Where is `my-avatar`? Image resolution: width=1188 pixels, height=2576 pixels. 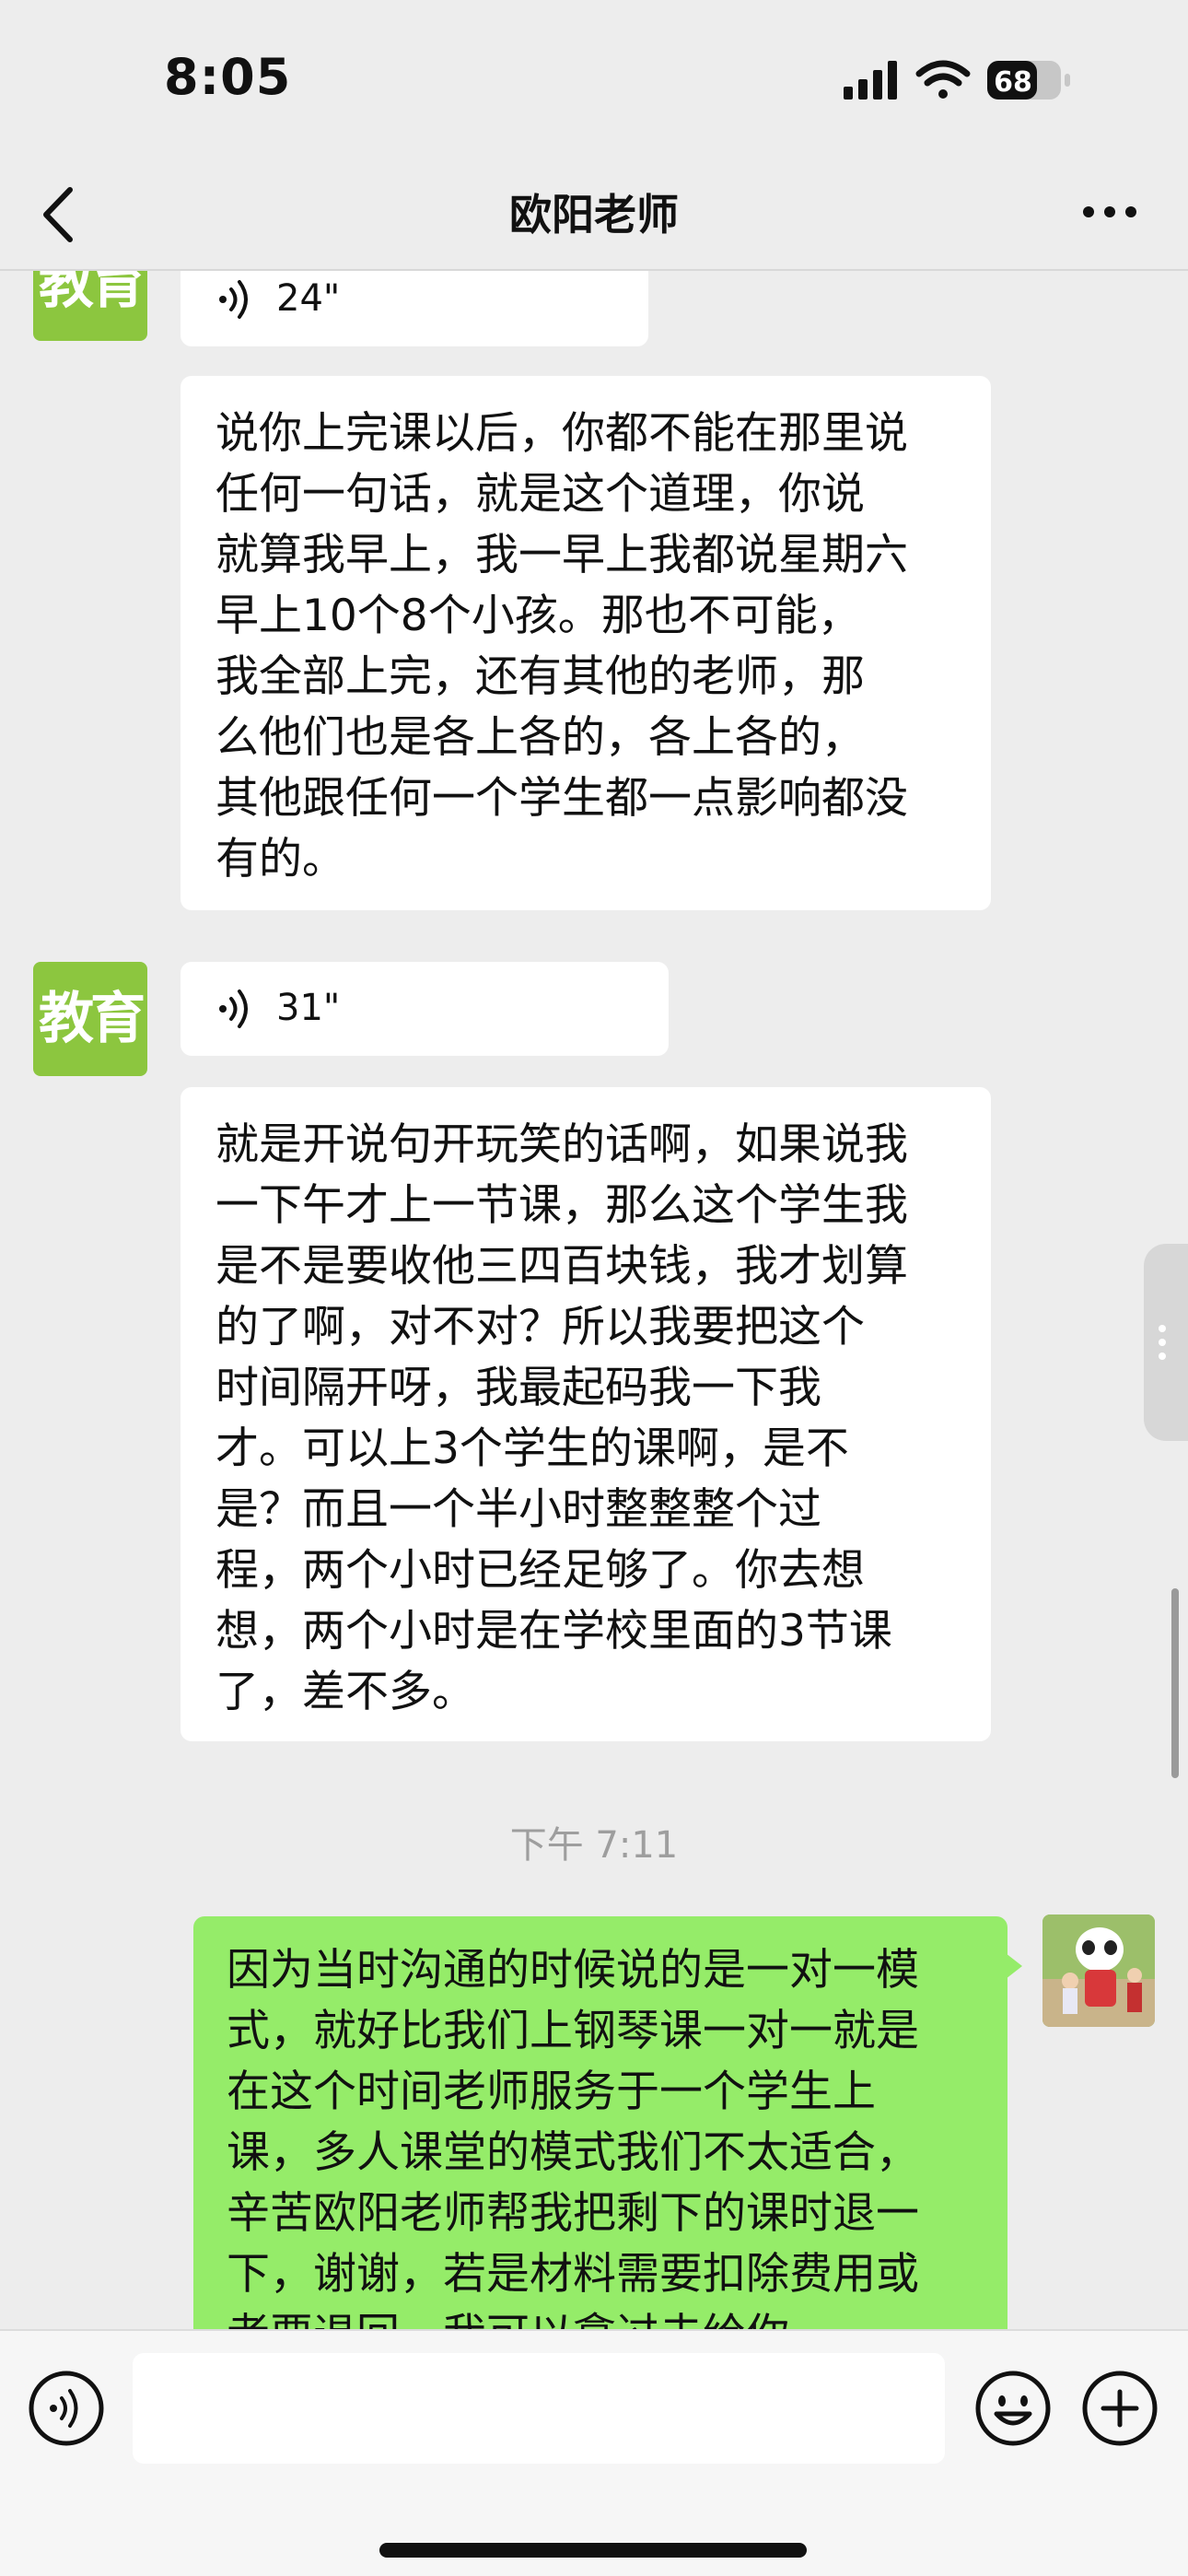
my-avatar is located at coordinates (1098, 1971).